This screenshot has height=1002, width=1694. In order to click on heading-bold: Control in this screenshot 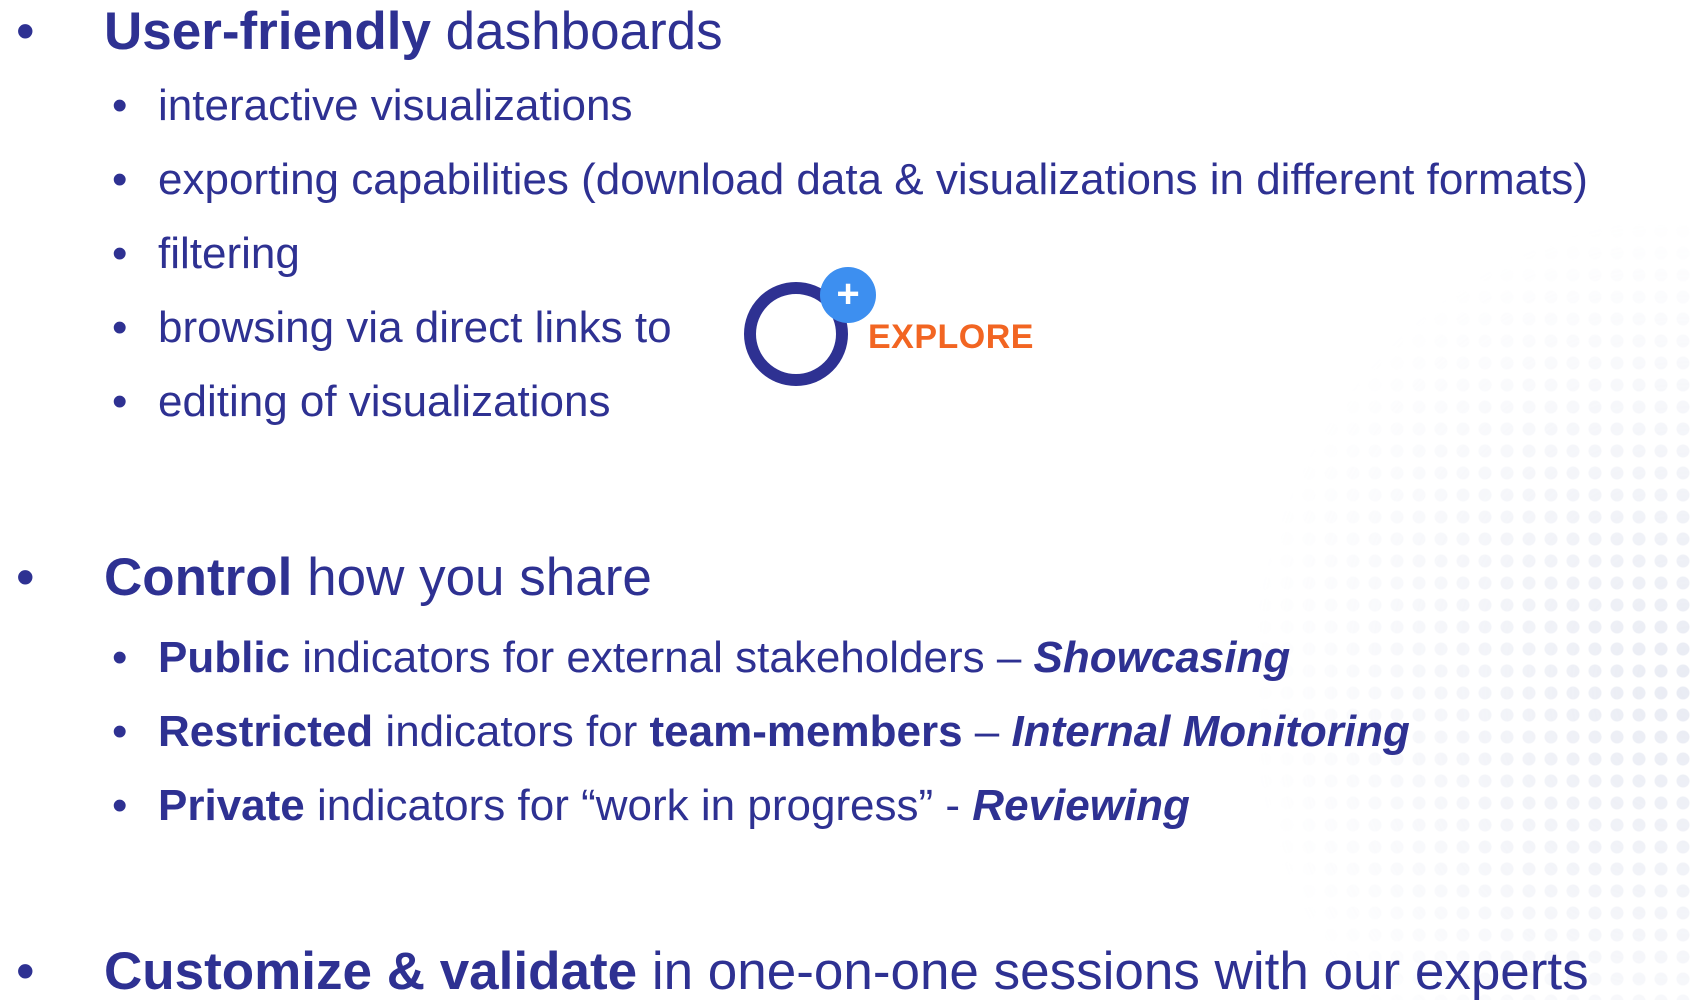, I will do `click(198, 577)`.